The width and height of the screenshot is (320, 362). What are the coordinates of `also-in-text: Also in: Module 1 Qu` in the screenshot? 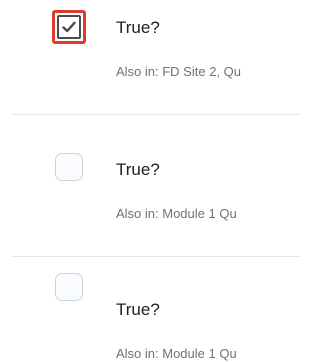 It's located at (176, 213).